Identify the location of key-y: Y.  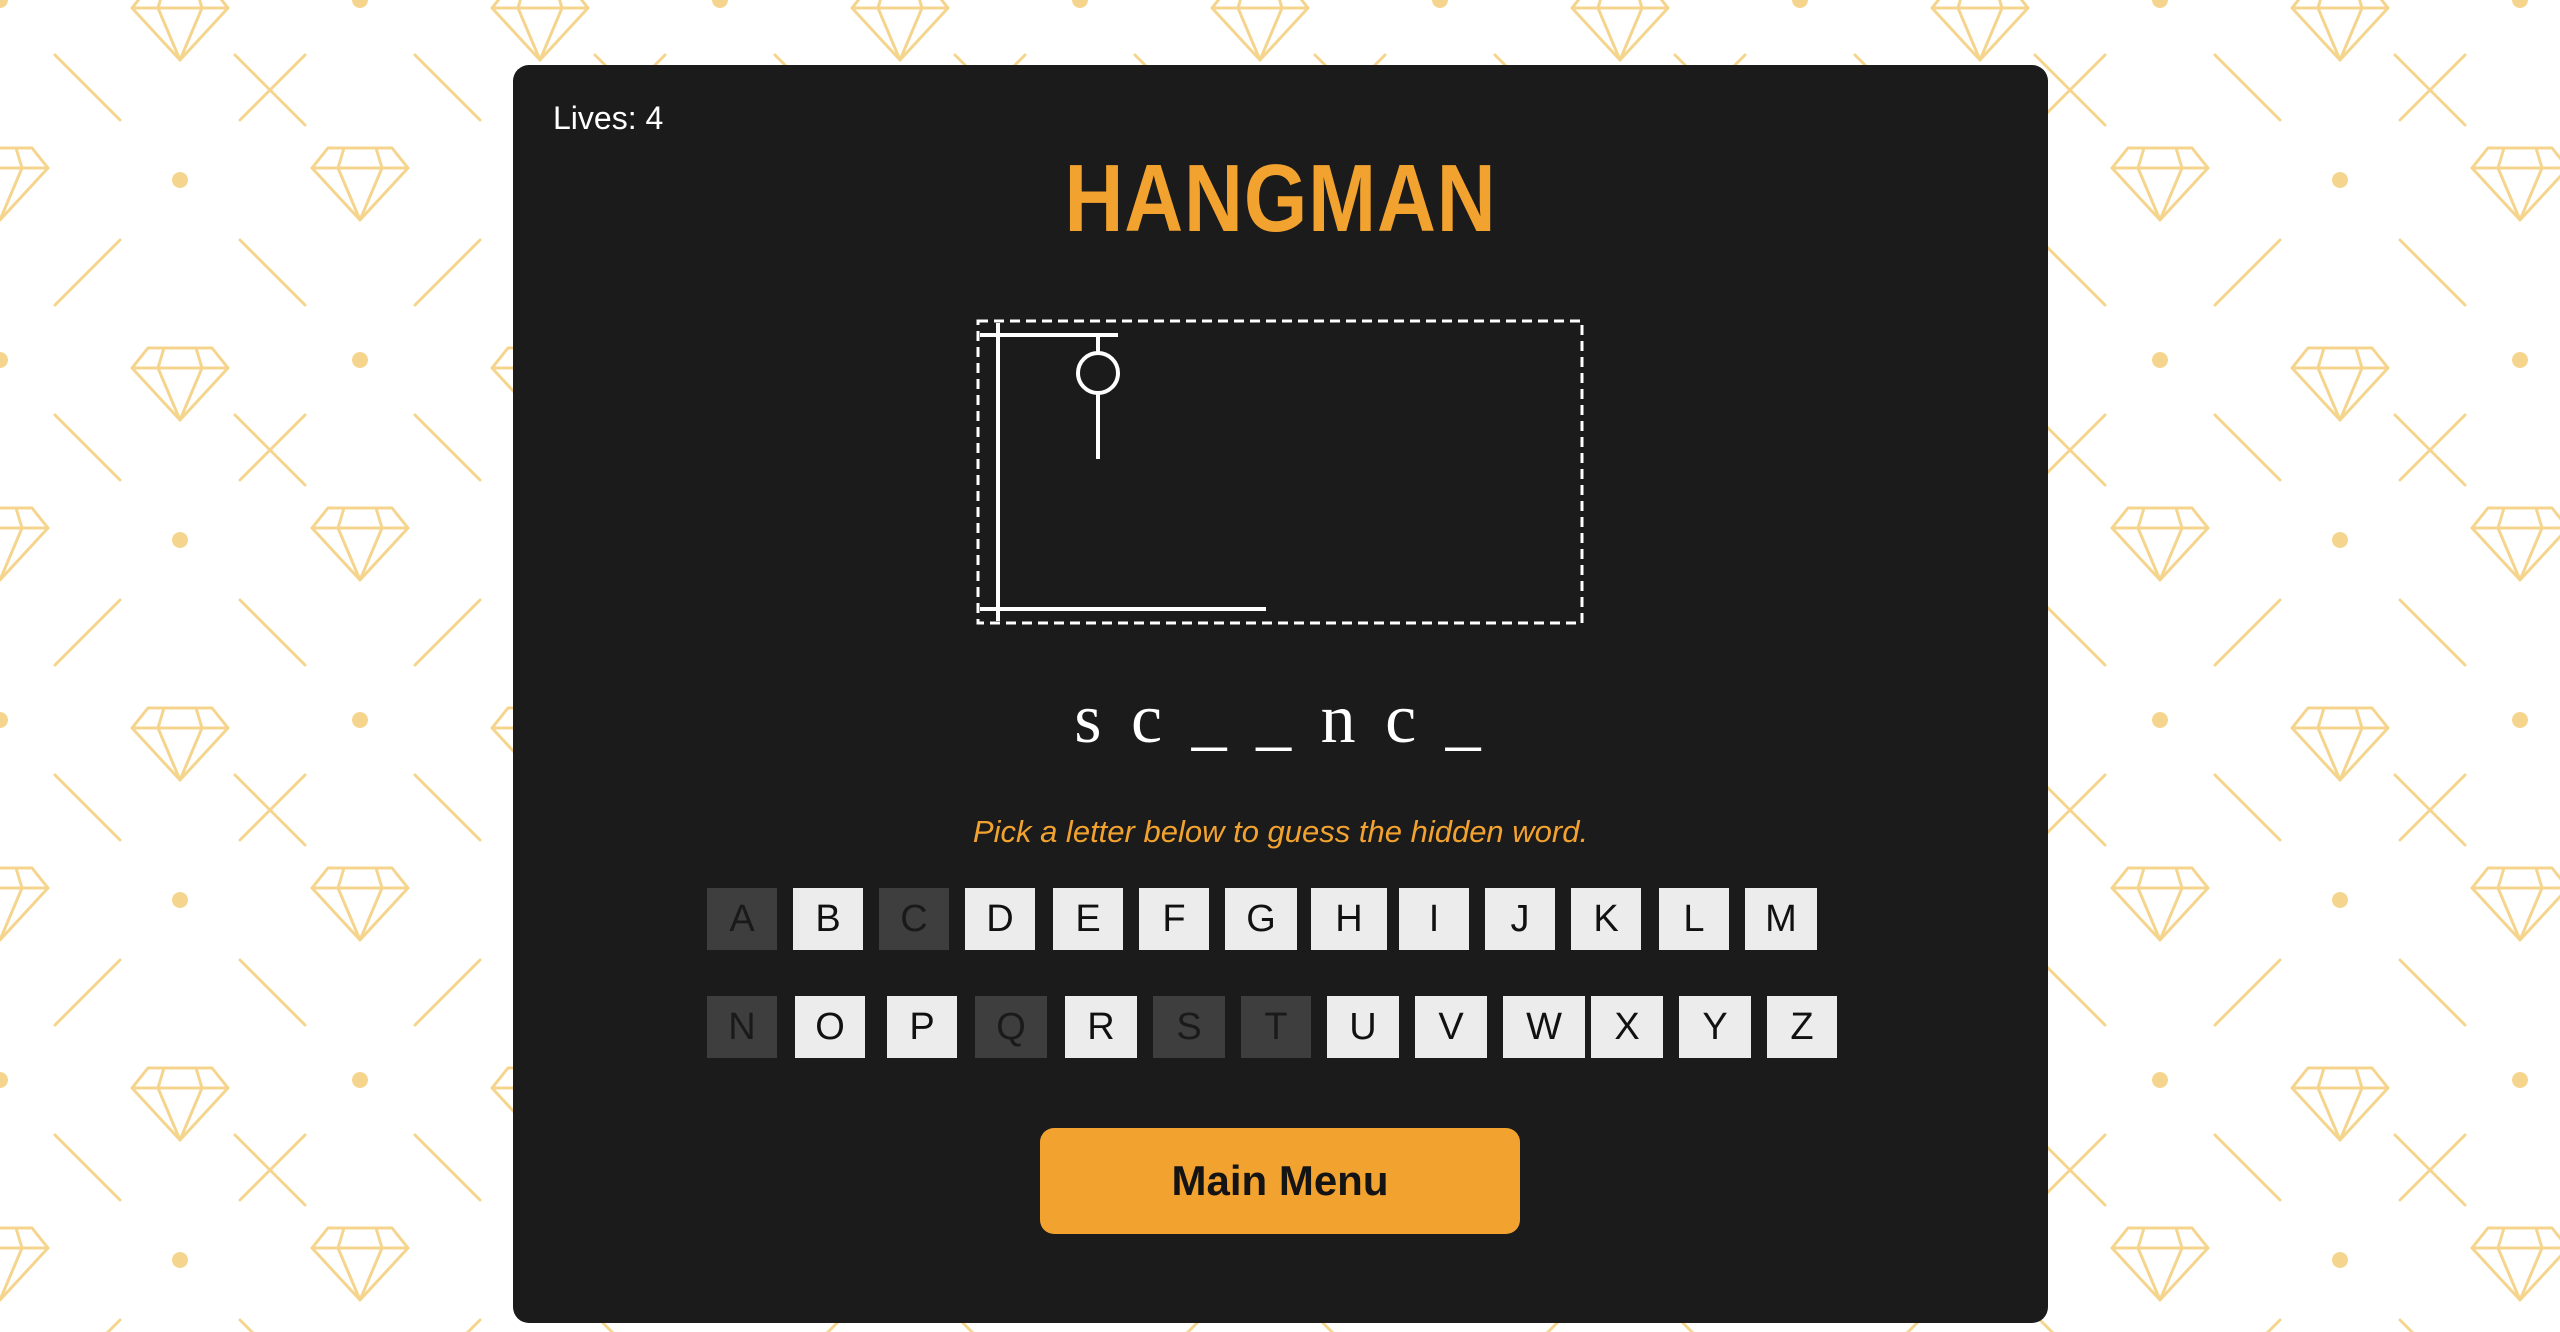
(1715, 1027).